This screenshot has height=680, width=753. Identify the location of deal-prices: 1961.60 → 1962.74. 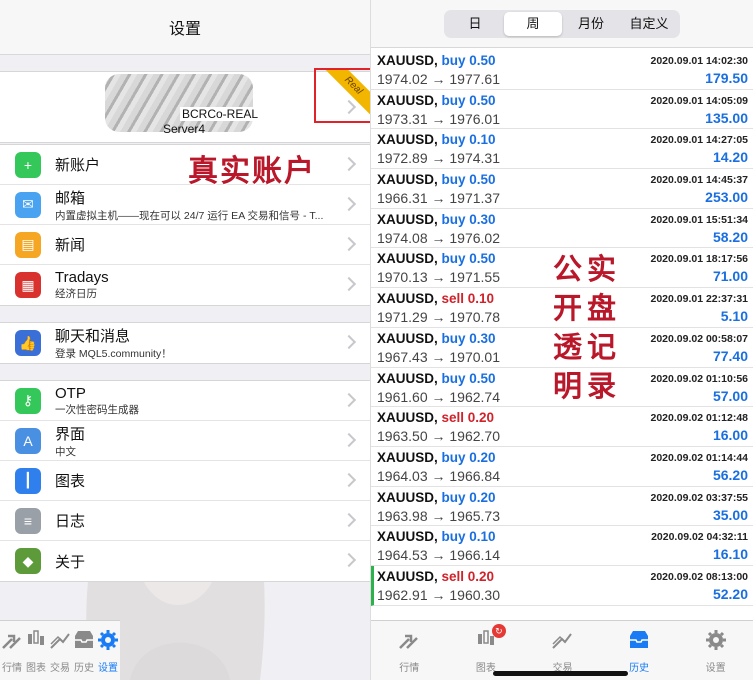
(438, 396).